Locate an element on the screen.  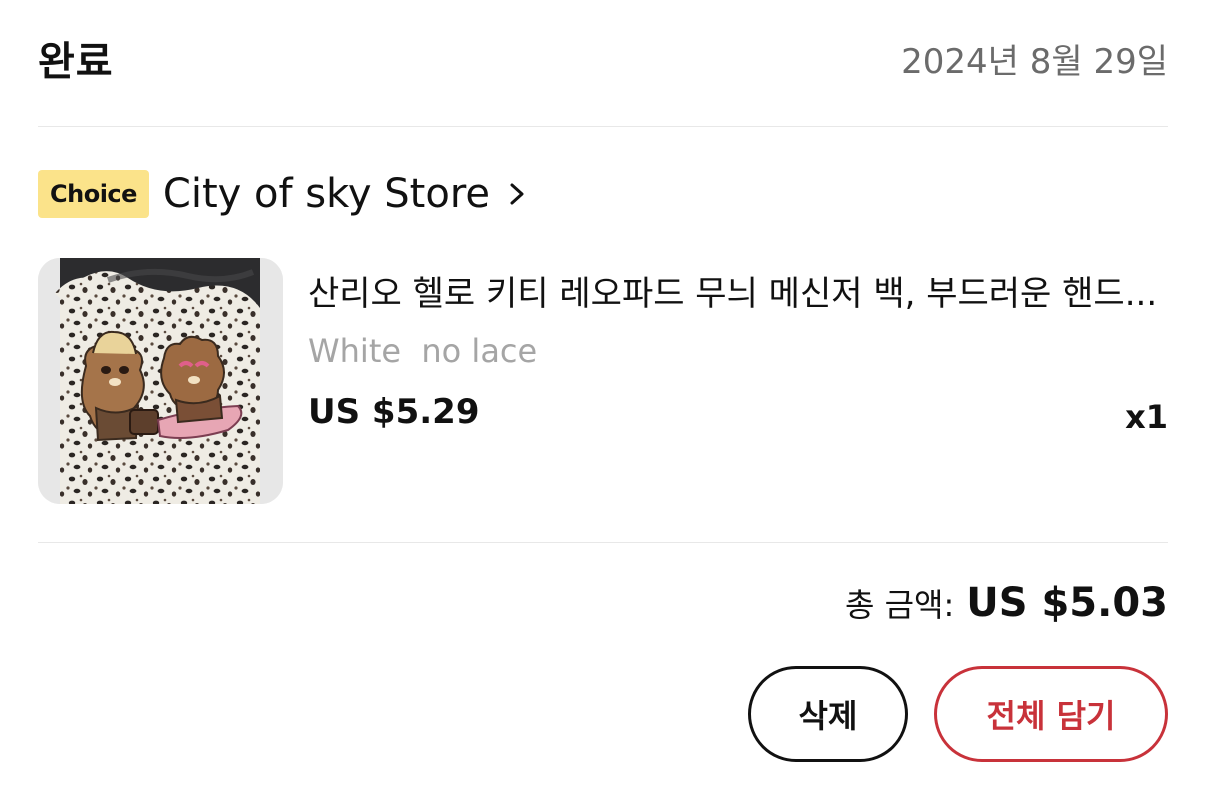
order-header: 완료 2024년 8월 29일 is located at coordinates (603, 58).